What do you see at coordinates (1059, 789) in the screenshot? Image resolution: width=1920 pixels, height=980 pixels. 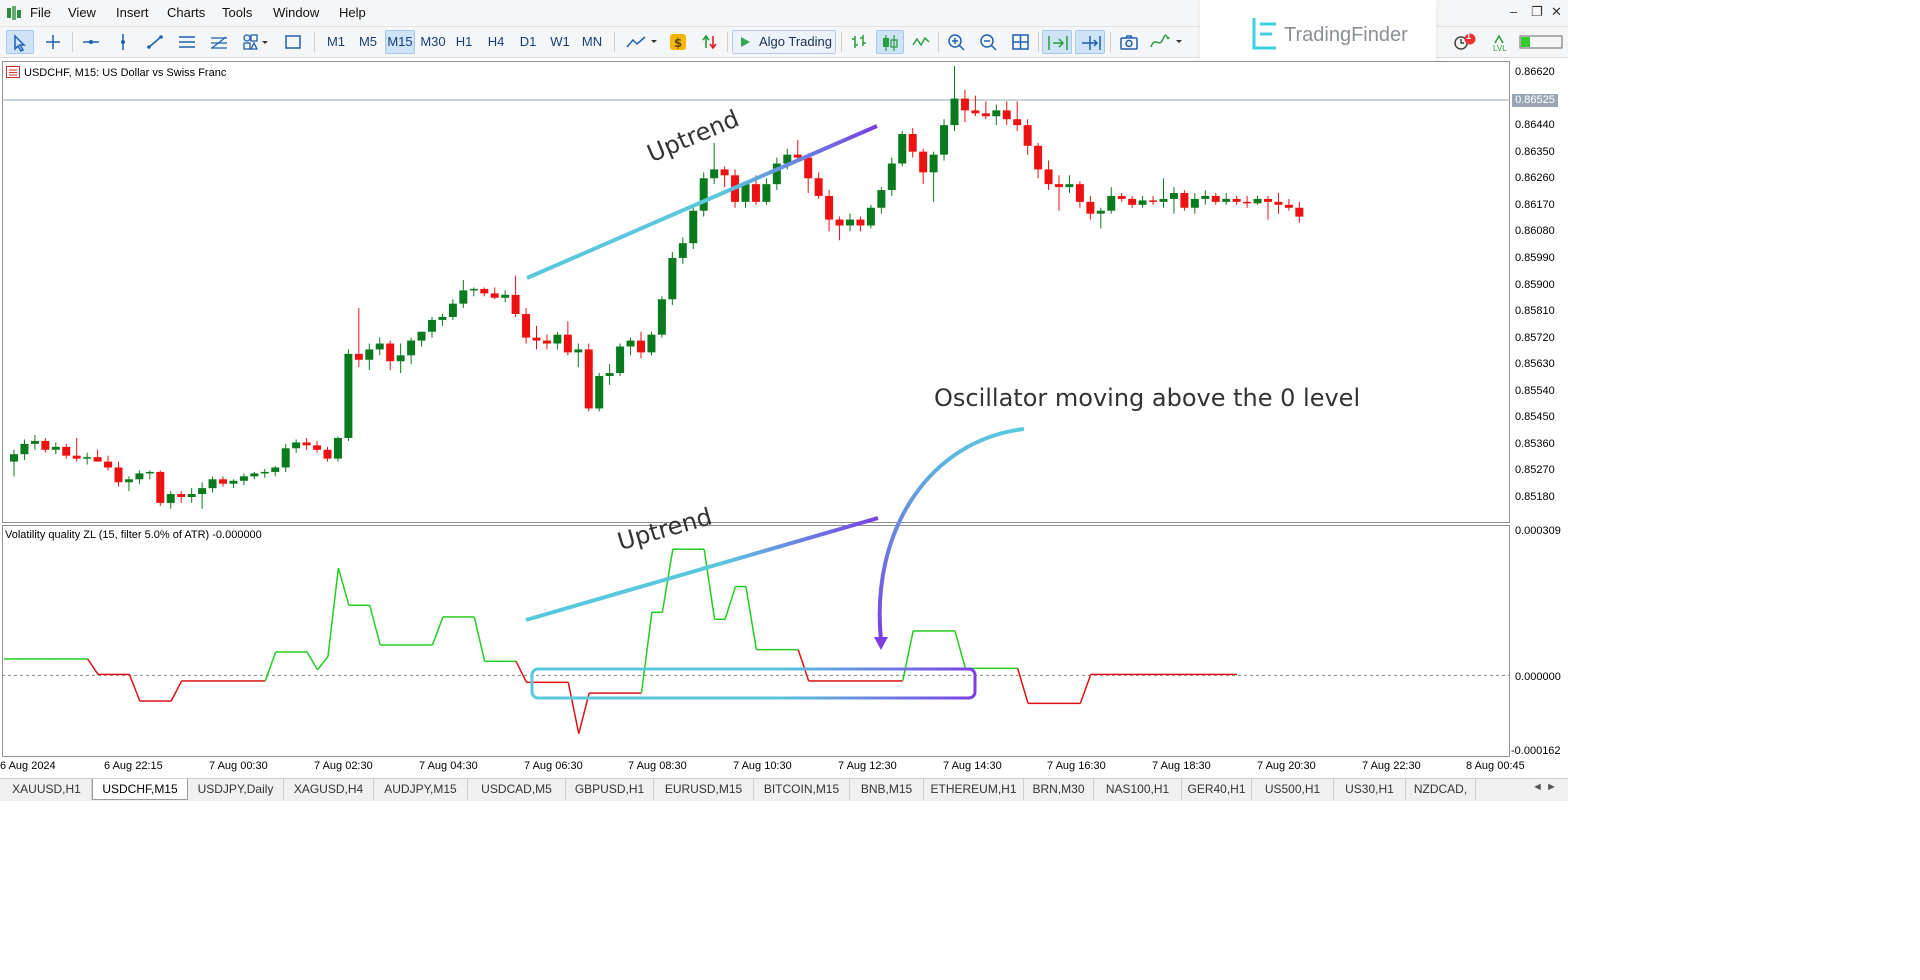 I see `symbol-tab: BRN,M30` at bounding box center [1059, 789].